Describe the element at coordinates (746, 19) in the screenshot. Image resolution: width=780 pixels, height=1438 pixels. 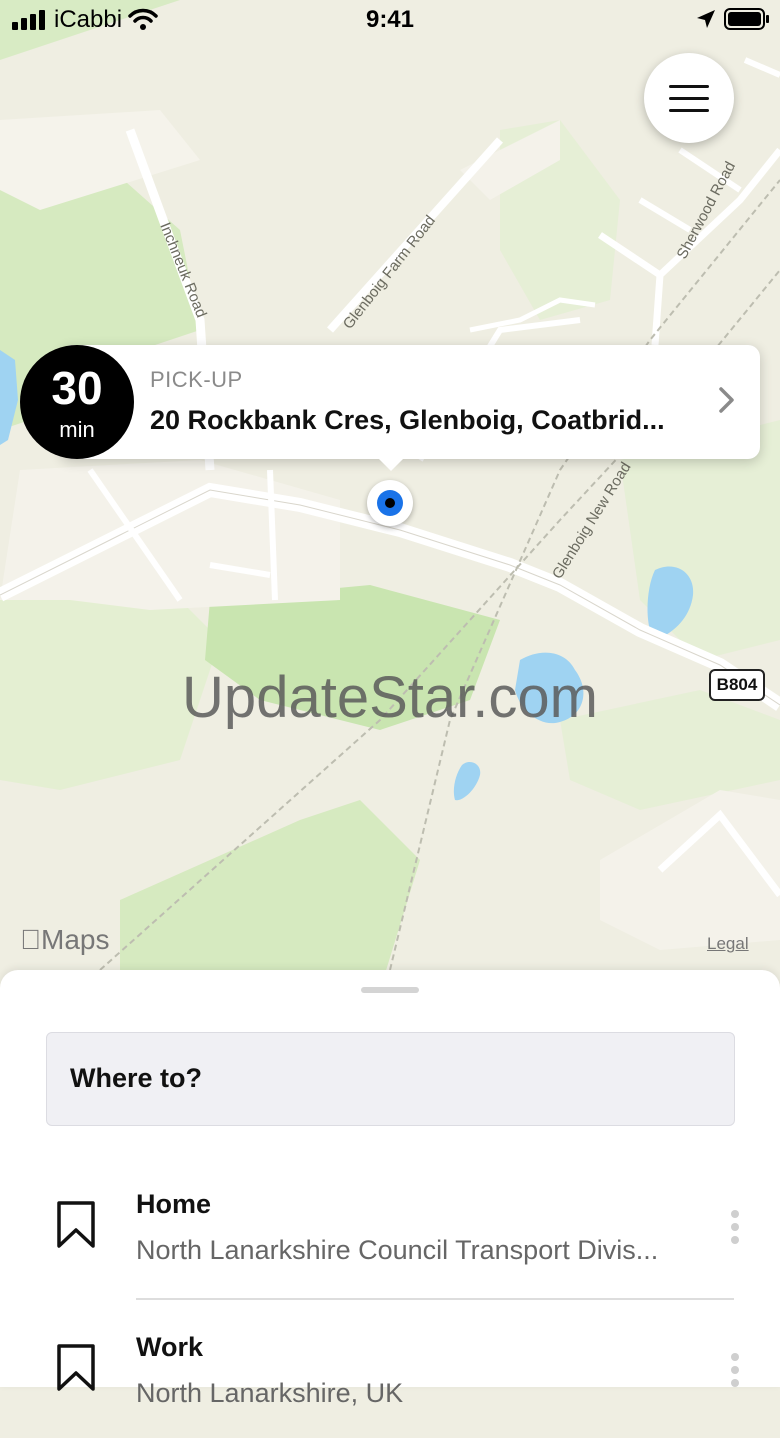
I see `battery-icon` at that location.